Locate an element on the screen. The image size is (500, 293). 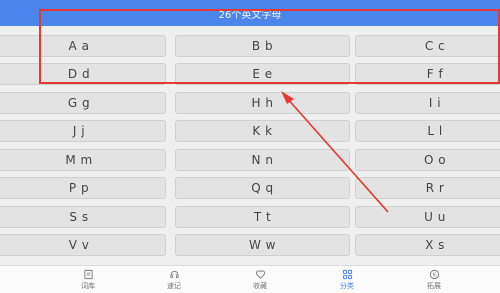
letter-cell-x: X s is located at coordinates (427, 245).